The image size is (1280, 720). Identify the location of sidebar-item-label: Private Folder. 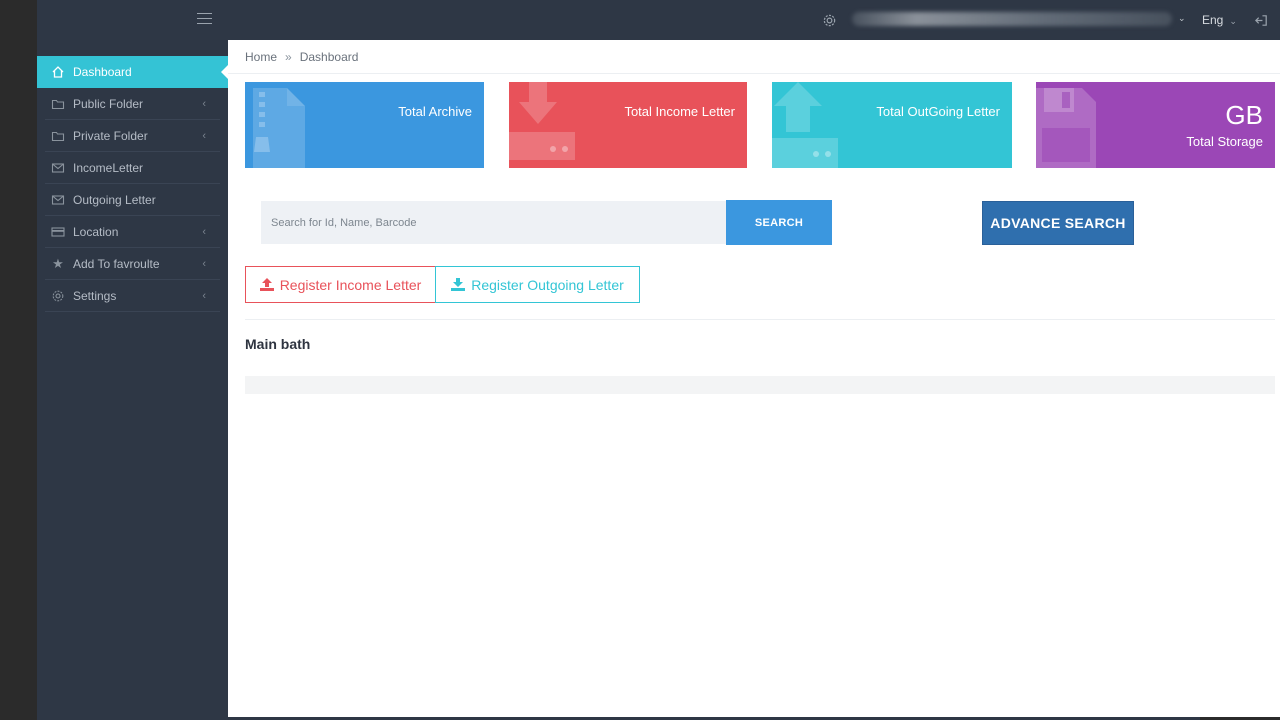
(110, 135).